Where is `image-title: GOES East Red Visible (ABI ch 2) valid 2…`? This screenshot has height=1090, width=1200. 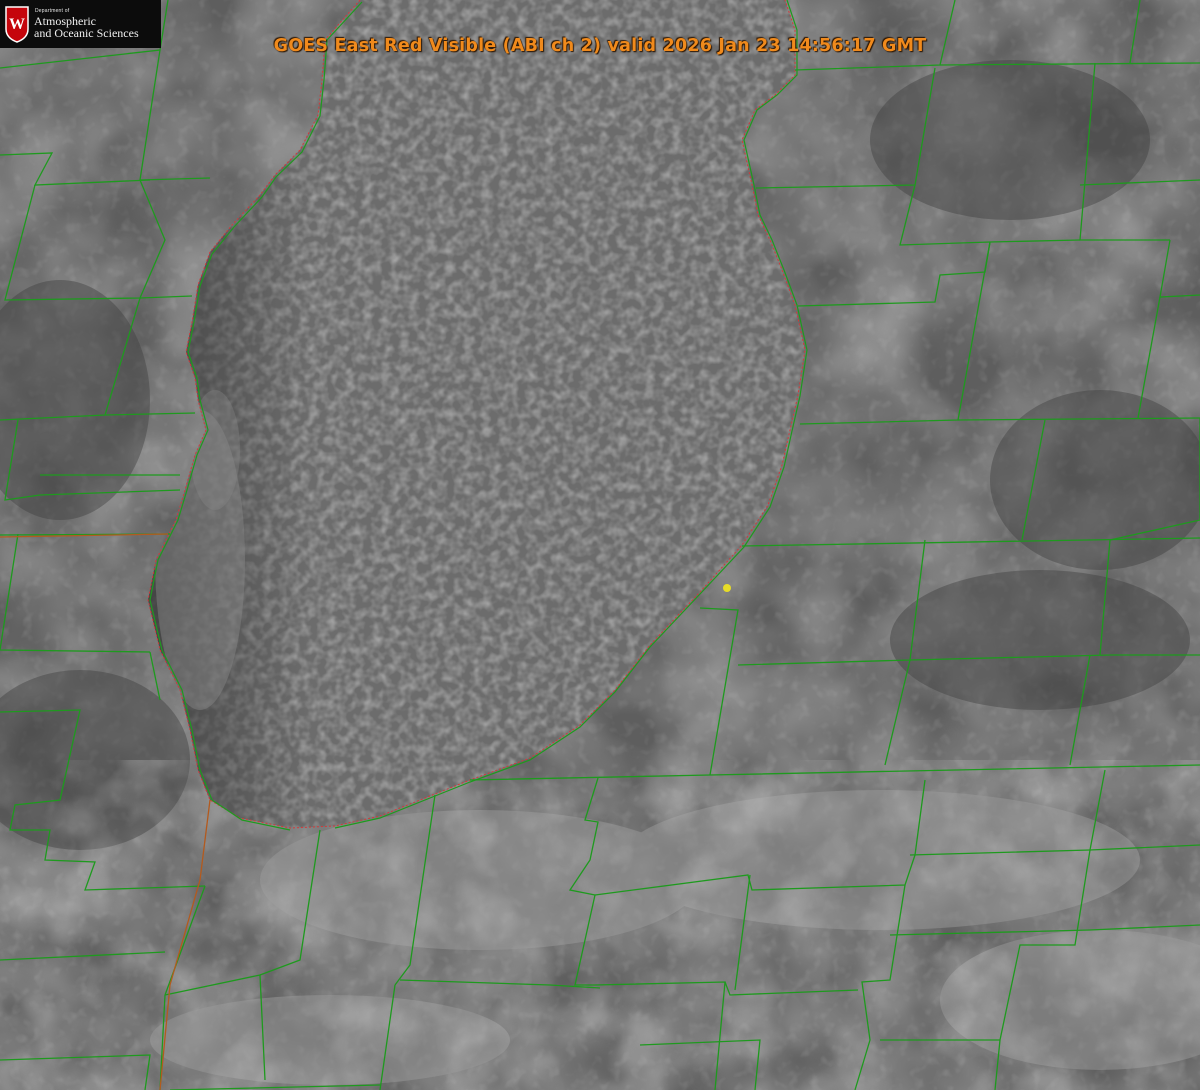 image-title: GOES East Red Visible (ABI ch 2) valid 2… is located at coordinates (600, 46).